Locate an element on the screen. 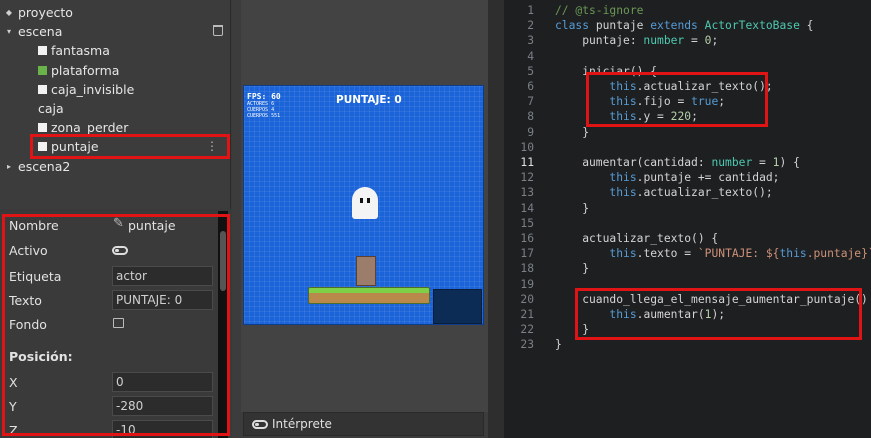  tree-item-zona-perder: zona_perder is located at coordinates (115, 127).